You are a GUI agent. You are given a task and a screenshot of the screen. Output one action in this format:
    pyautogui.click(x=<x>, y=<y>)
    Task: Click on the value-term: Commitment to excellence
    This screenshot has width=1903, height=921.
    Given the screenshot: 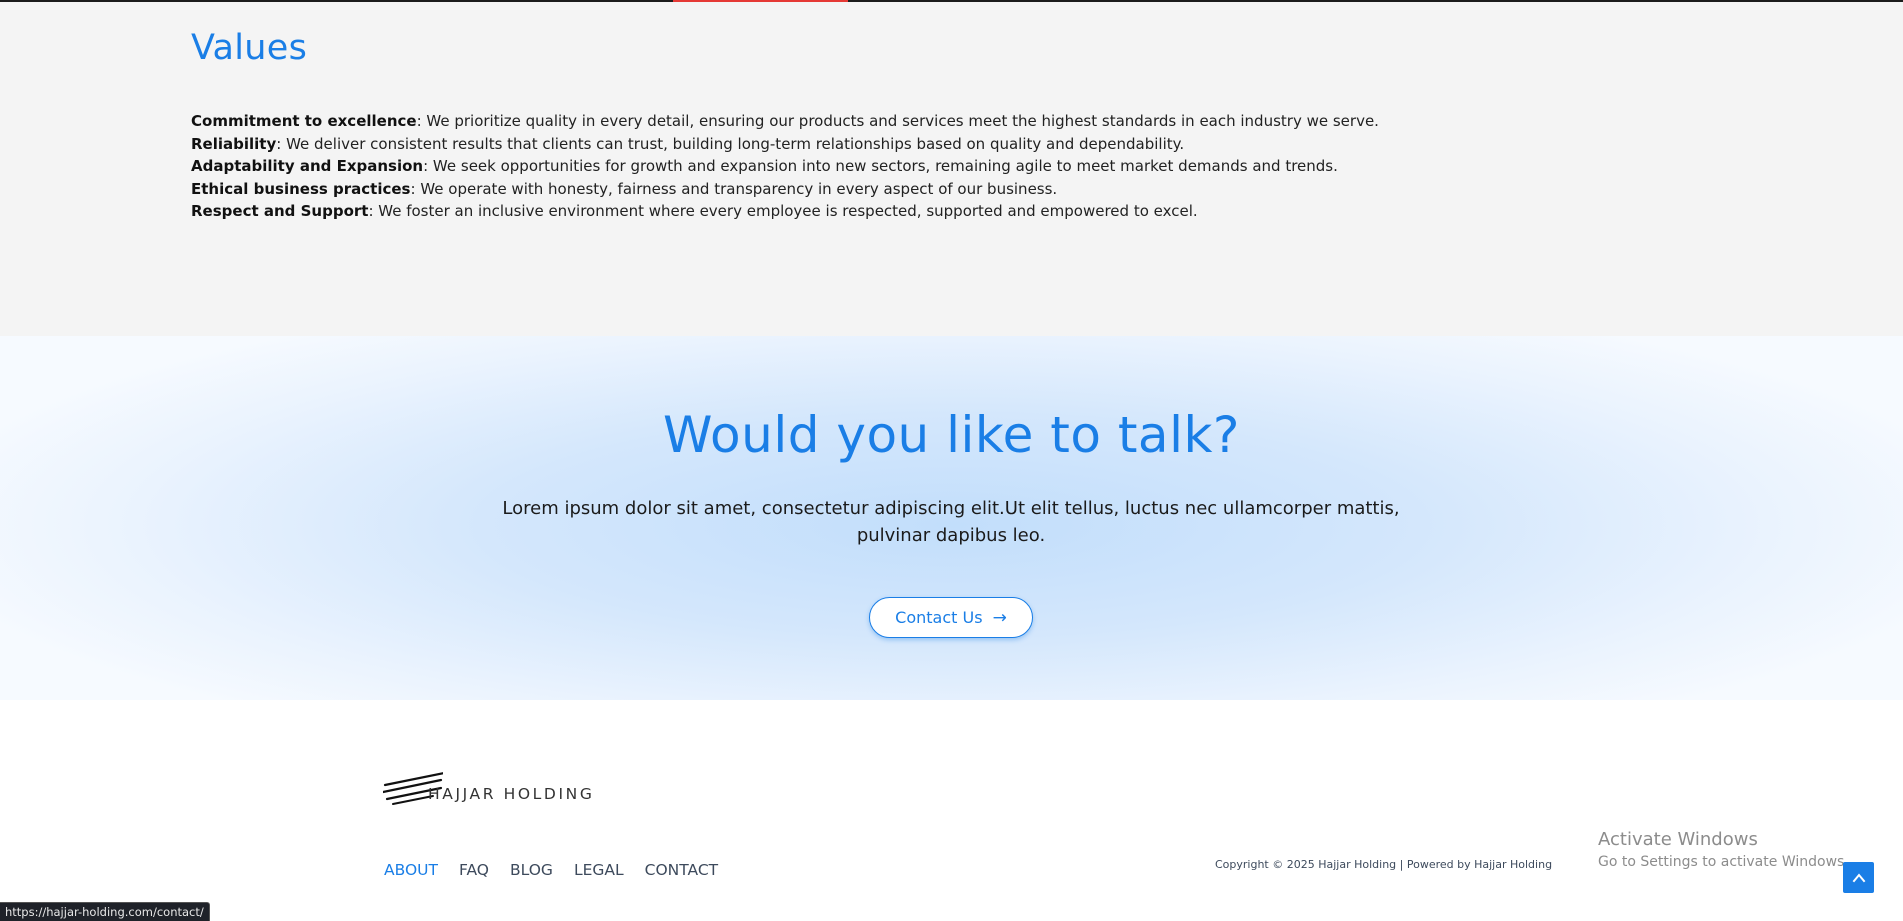 What is the action you would take?
    pyautogui.click(x=304, y=121)
    